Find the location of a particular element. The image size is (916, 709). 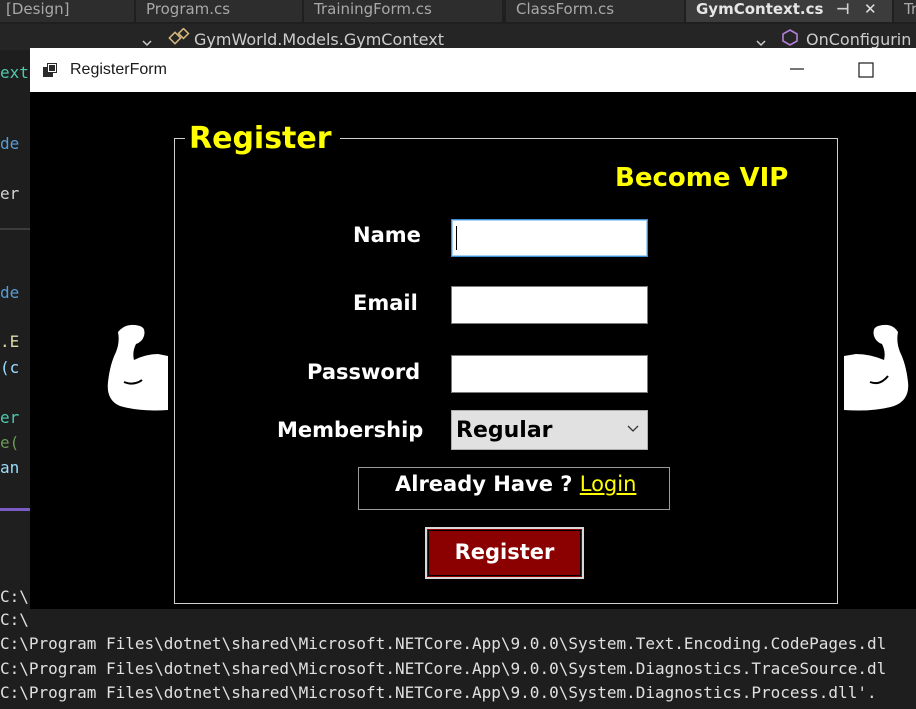

ide-tab-classform: ClassForm.cs is located at coordinates (595, 11).